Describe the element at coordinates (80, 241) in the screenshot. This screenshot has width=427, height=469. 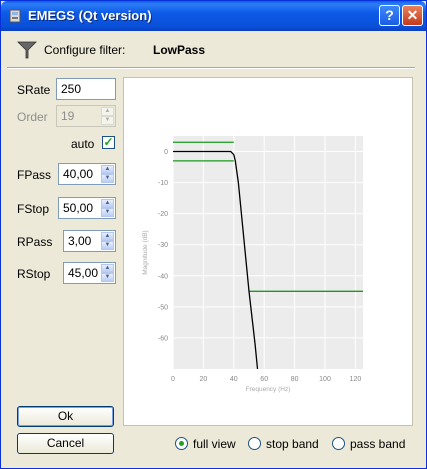
I see `rpass-value: 3,00` at that location.